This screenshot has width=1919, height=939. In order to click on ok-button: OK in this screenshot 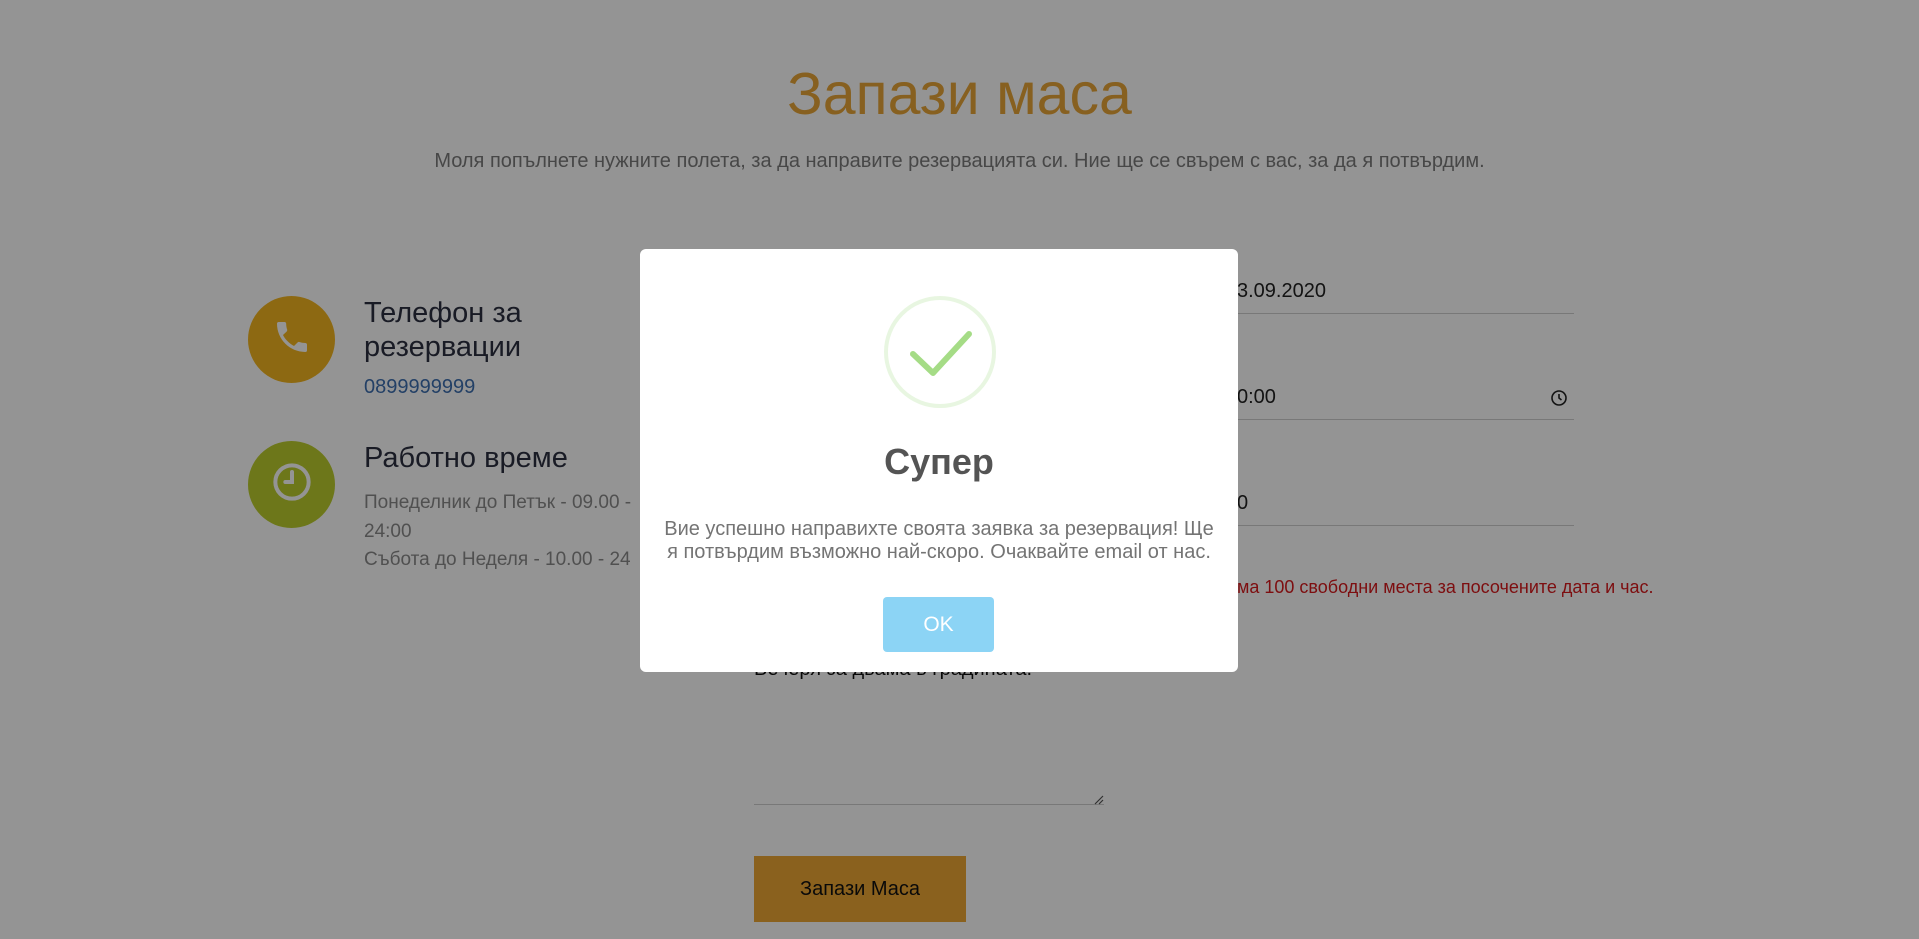, I will do `click(938, 624)`.